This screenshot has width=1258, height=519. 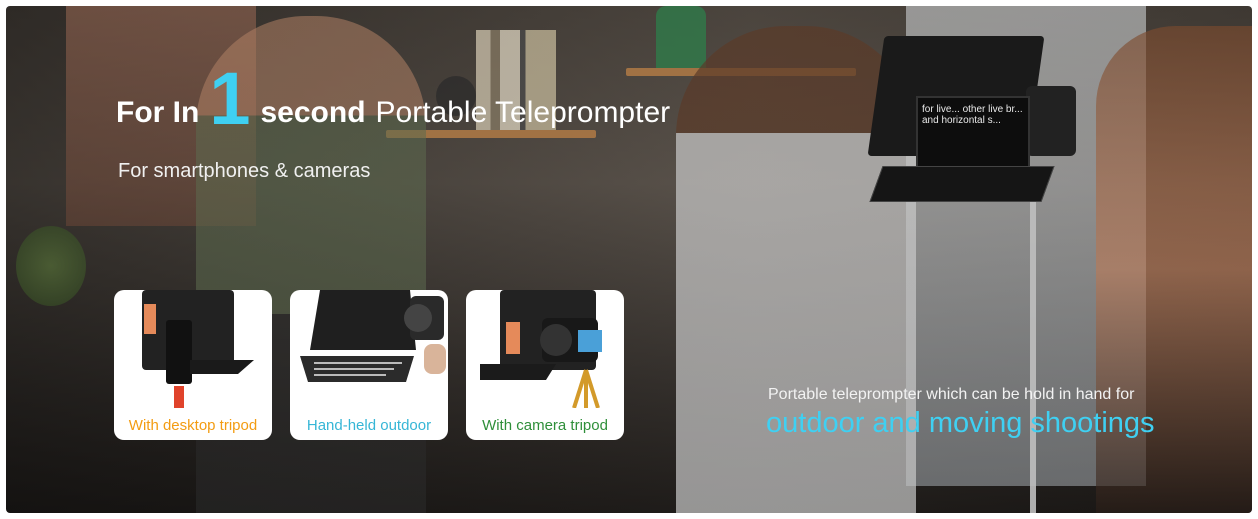 What do you see at coordinates (681, 37) in the screenshot?
I see `background-cactus-lamp` at bounding box center [681, 37].